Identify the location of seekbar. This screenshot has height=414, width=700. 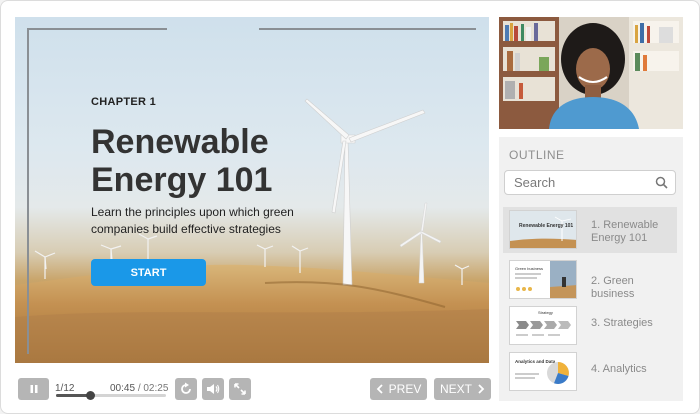
(111, 395).